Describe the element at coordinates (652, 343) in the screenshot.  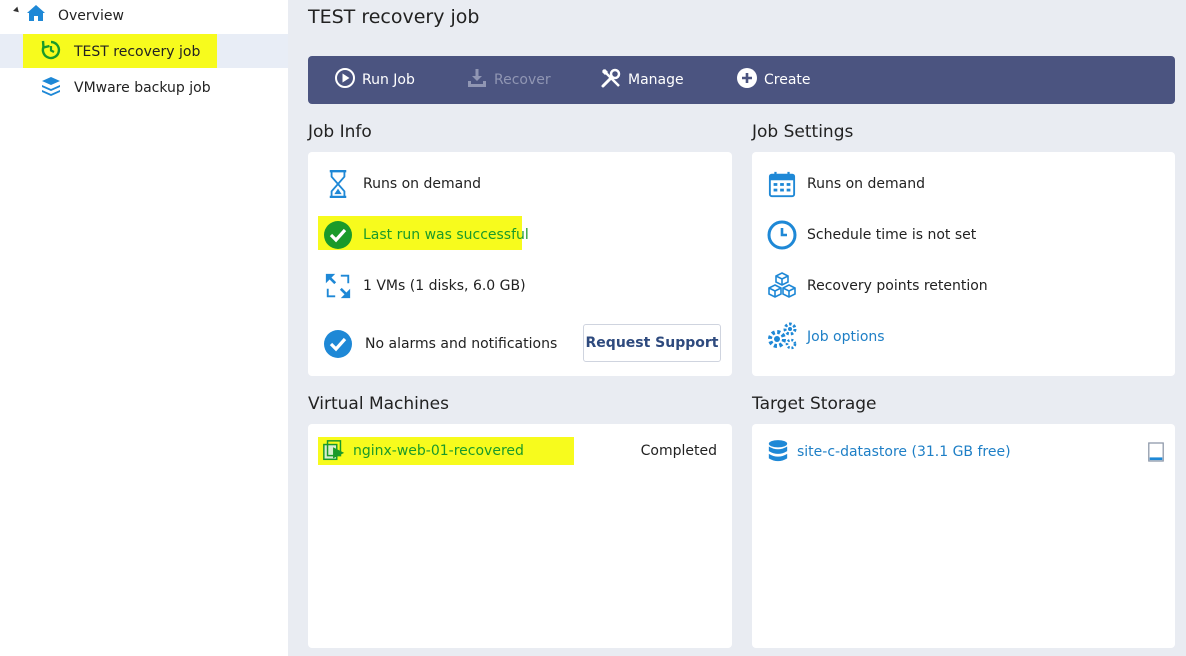
I see `request-support-button: Request Support` at that location.